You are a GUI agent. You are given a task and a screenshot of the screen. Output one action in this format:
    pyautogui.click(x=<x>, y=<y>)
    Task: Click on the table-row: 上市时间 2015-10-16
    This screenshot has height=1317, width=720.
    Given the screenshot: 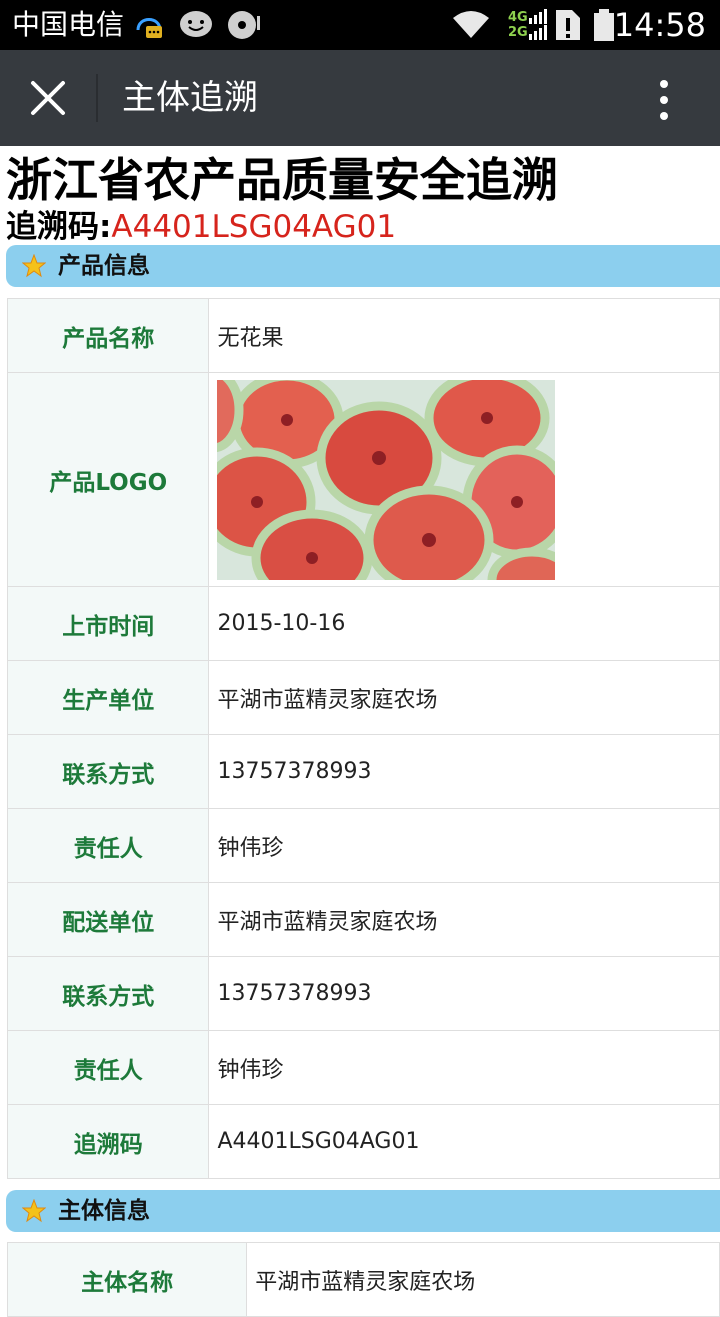 What is the action you would take?
    pyautogui.click(x=363, y=623)
    